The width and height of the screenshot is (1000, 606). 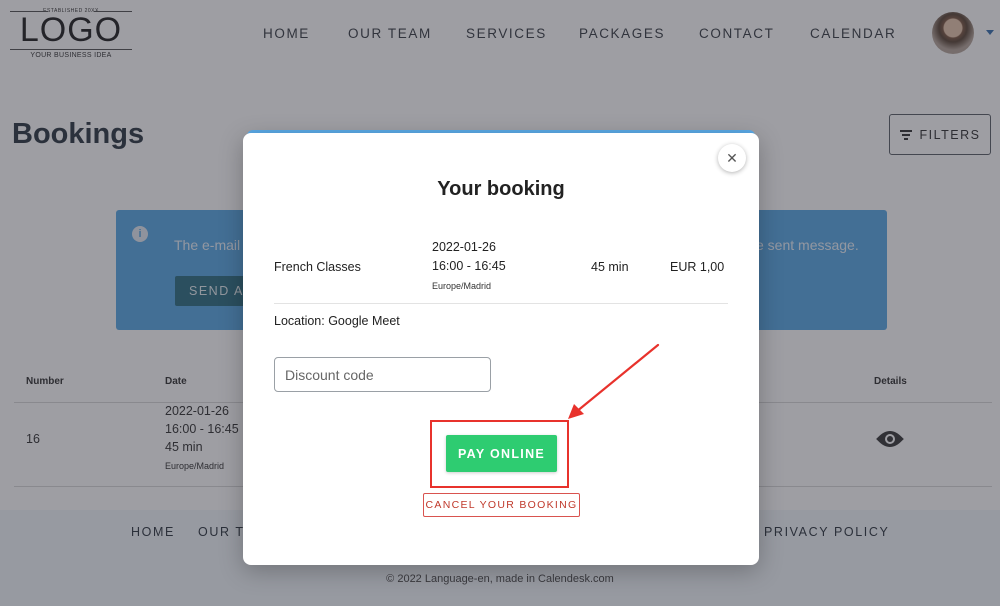 I want to click on modal-title: Your booking, so click(x=501, y=189).